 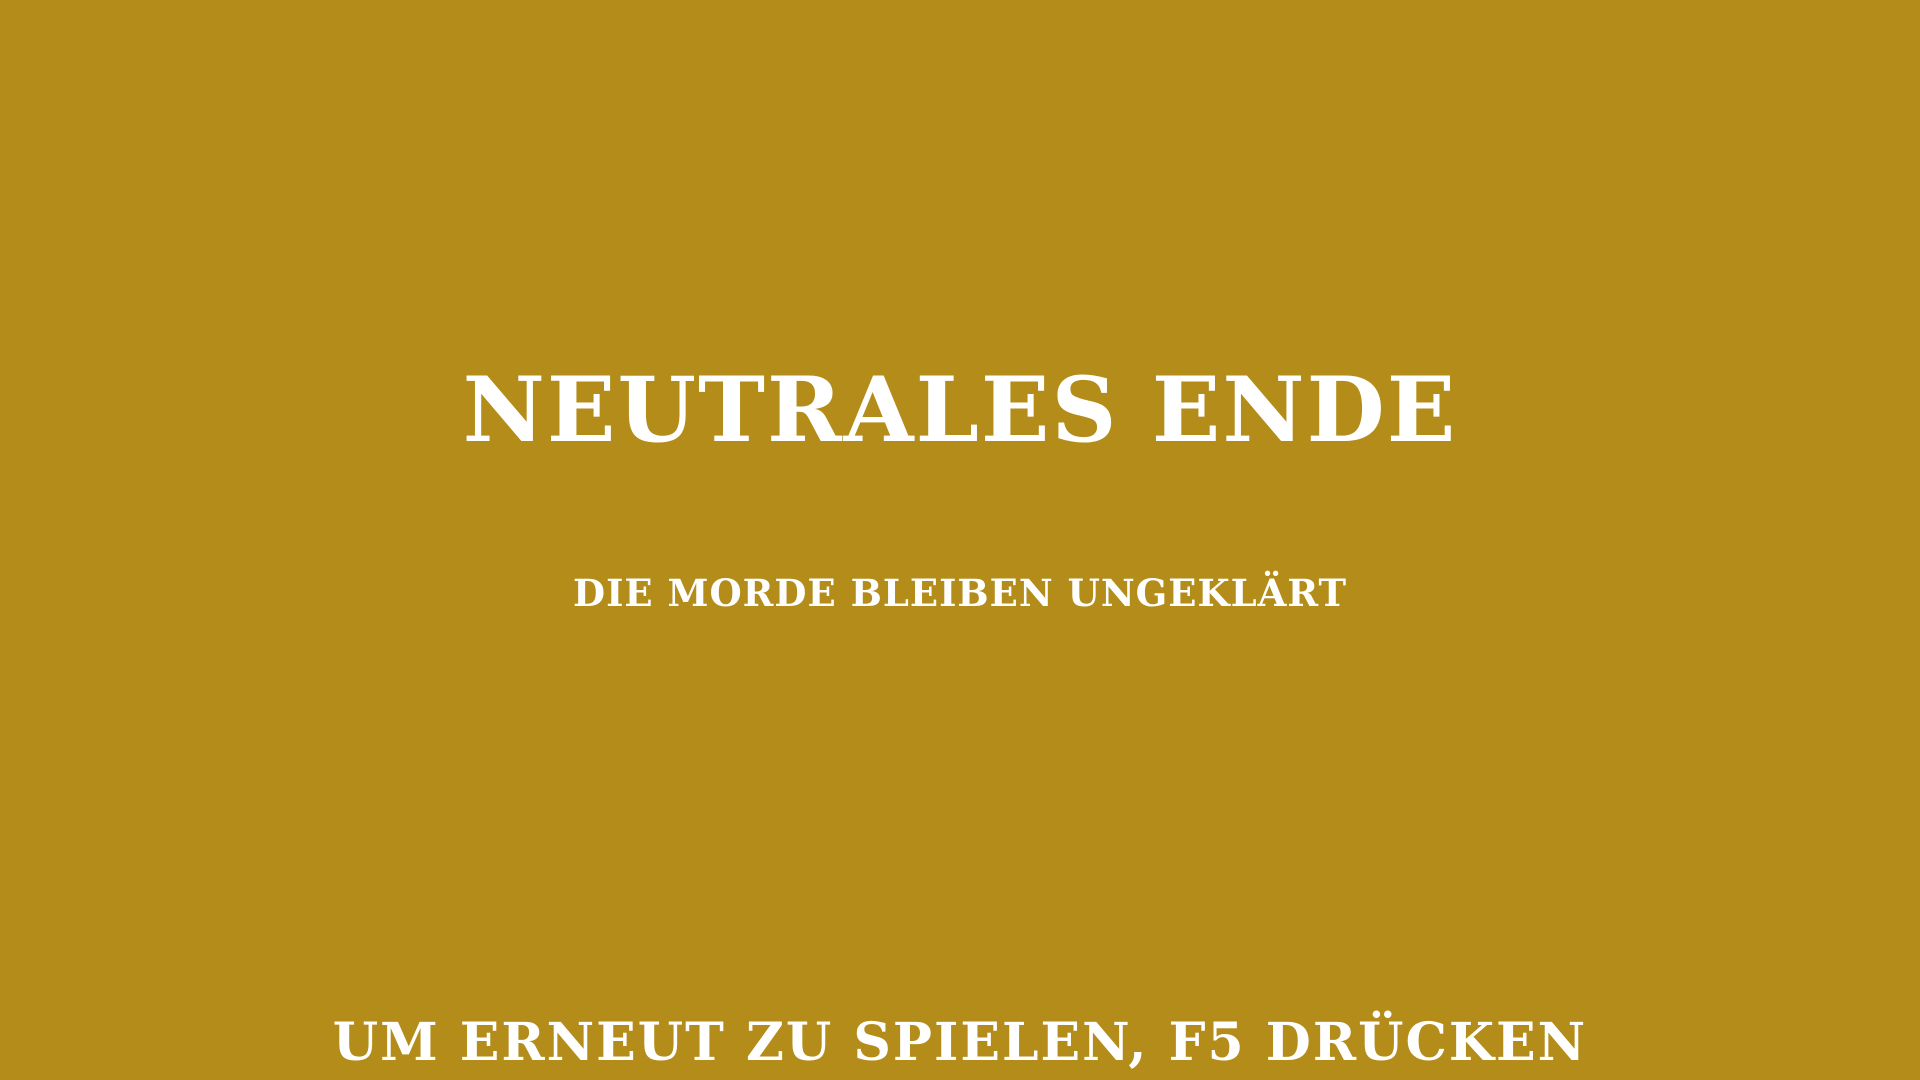 What do you see at coordinates (960, 410) in the screenshot?
I see `ending-title: NEUTRALES ENDE` at bounding box center [960, 410].